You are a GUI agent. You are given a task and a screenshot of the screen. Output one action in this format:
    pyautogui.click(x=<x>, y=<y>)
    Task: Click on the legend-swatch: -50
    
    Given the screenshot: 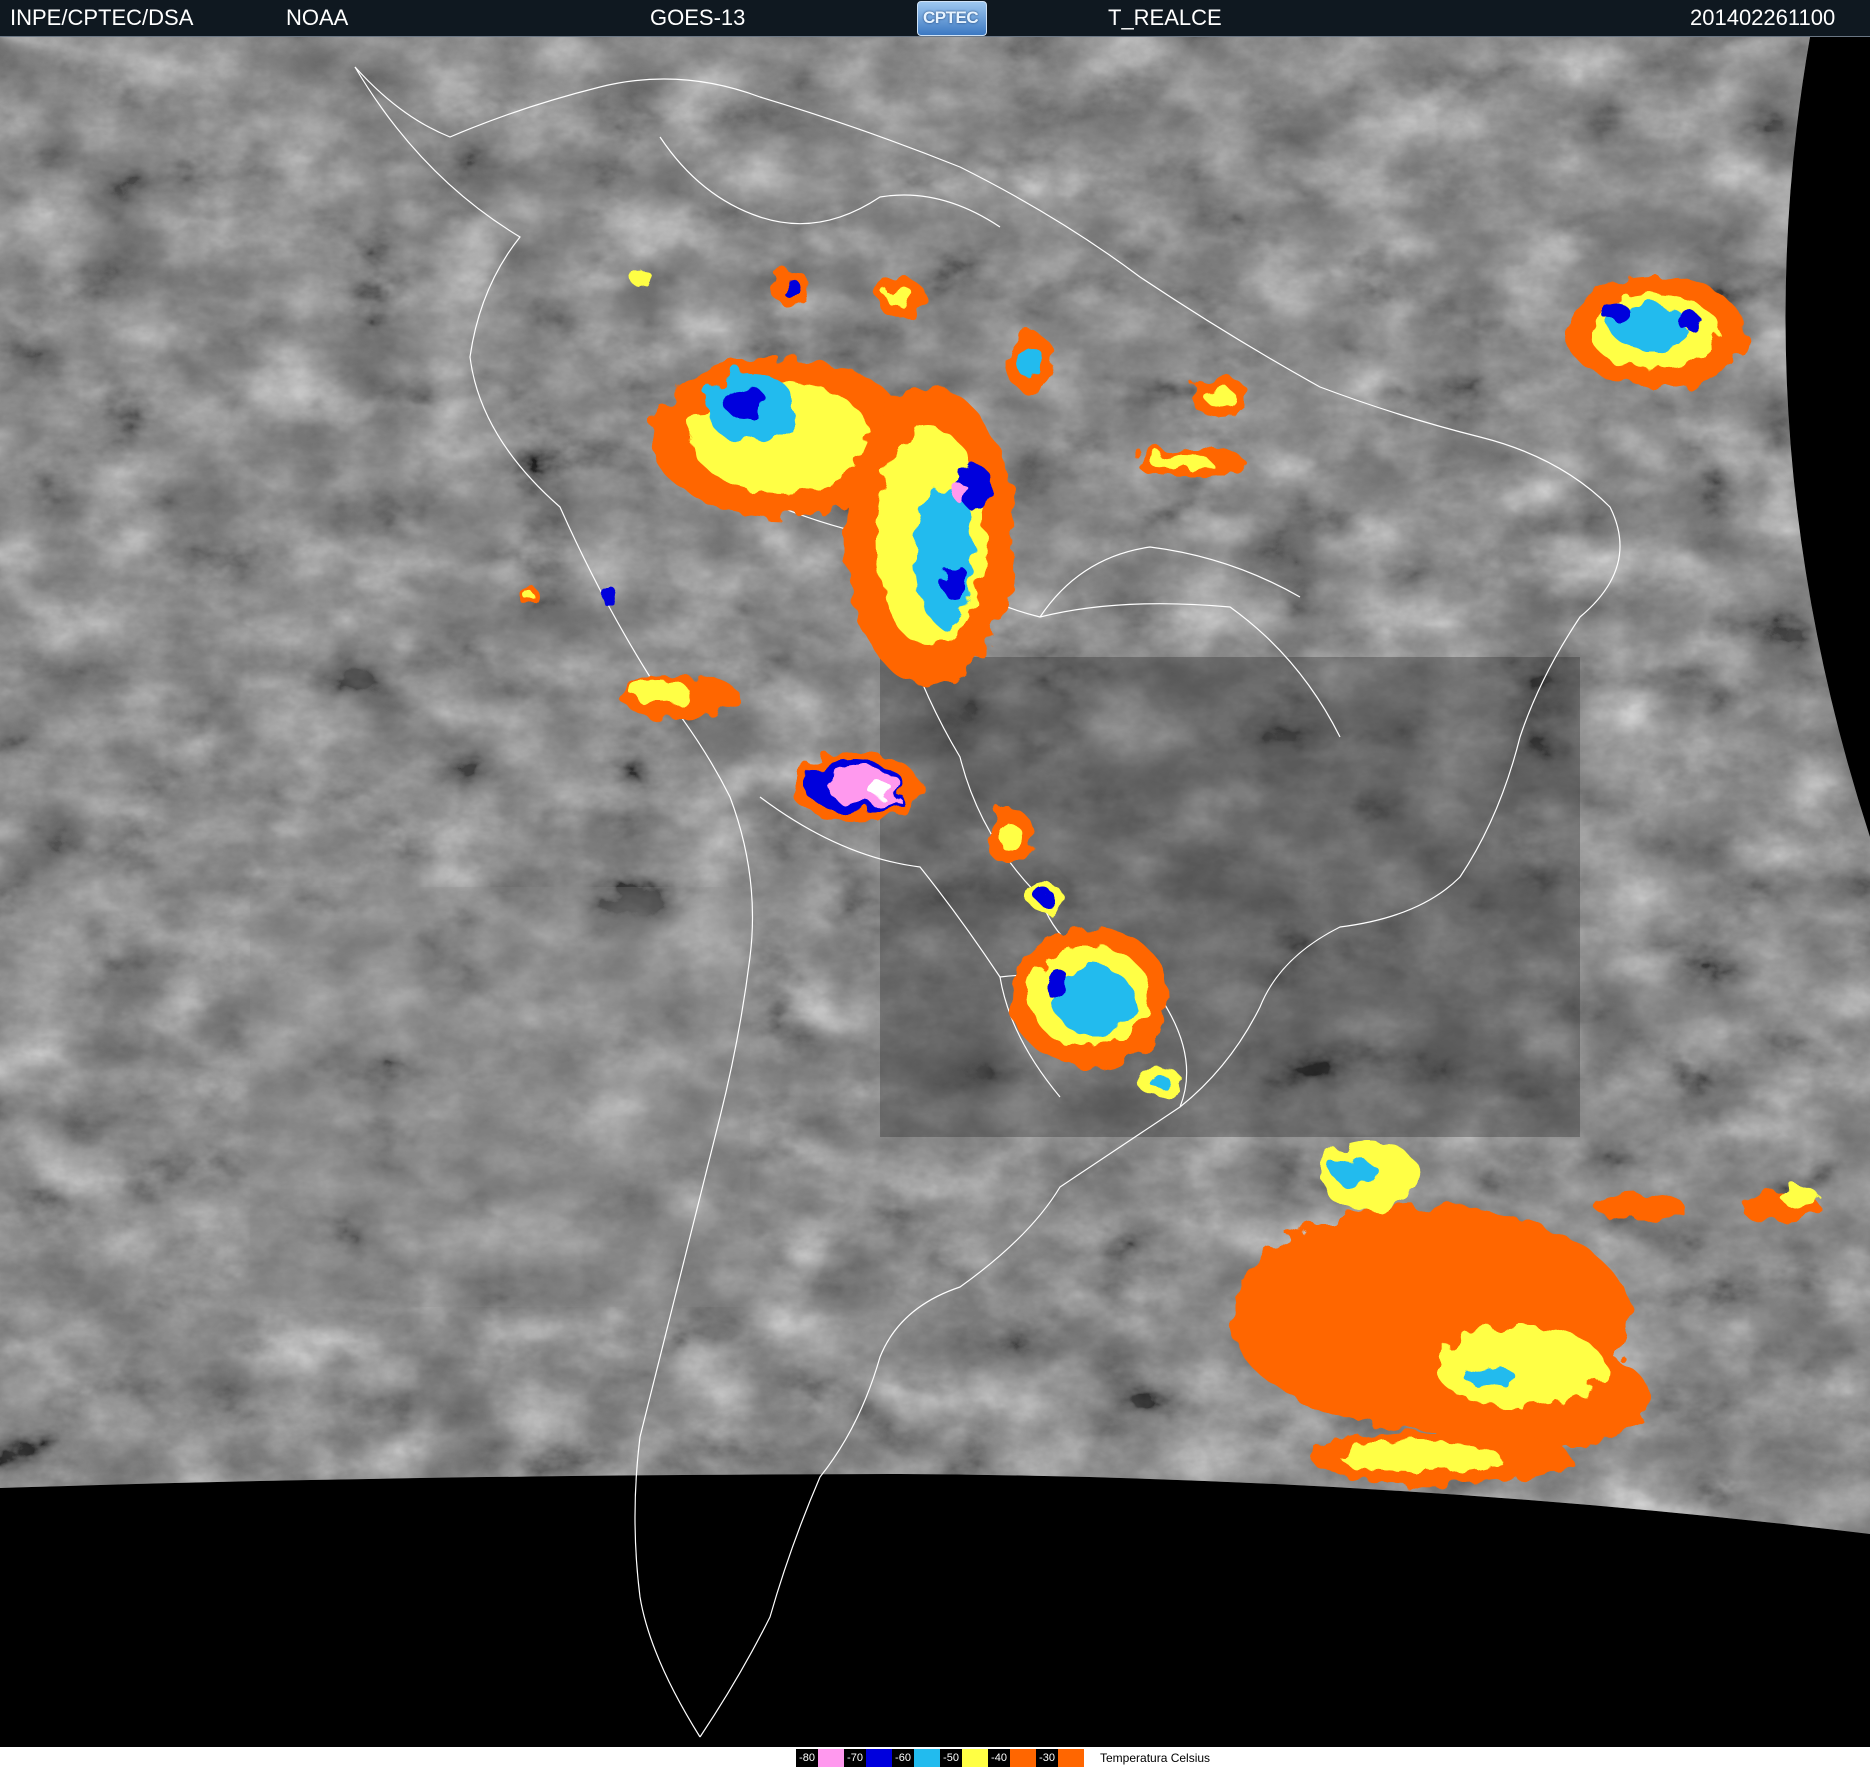 What is the action you would take?
    pyautogui.click(x=964, y=1758)
    